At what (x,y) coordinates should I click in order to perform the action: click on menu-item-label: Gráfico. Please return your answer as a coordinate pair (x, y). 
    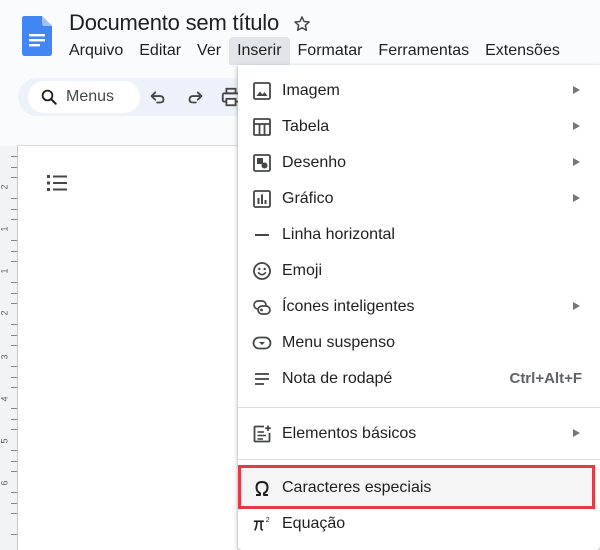
    Looking at the image, I should click on (308, 198).